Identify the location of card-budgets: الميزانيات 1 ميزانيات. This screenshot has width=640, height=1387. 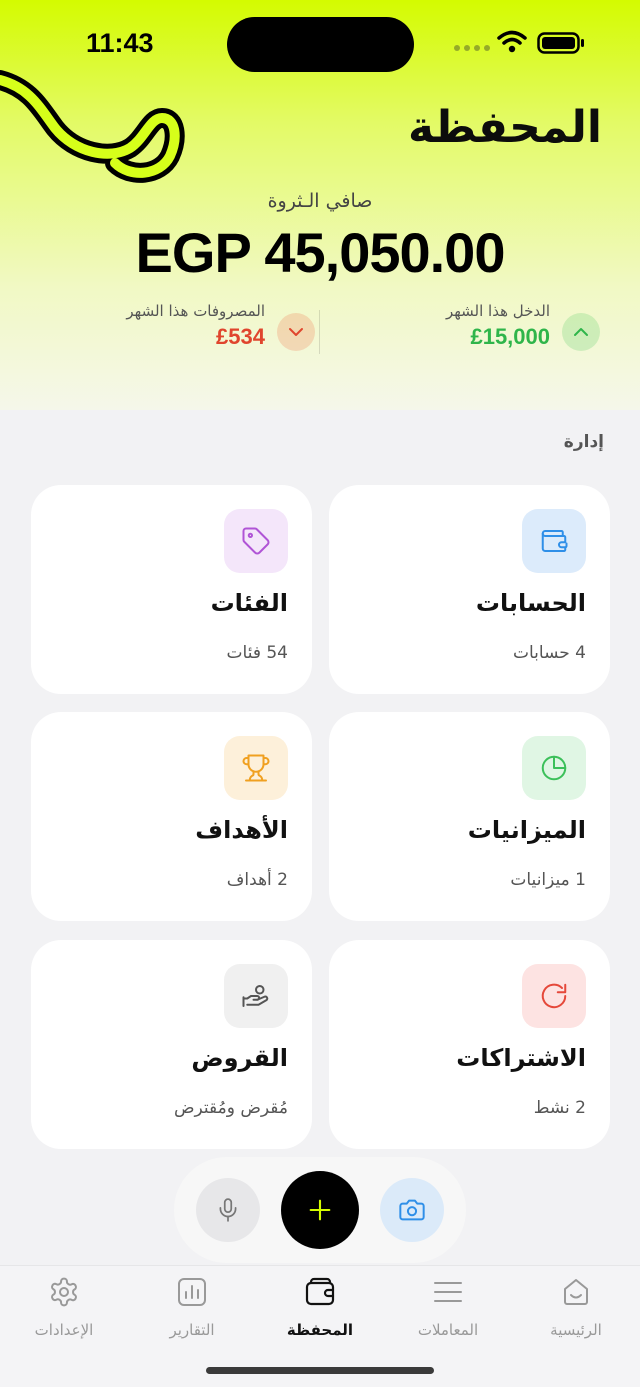
(469, 816).